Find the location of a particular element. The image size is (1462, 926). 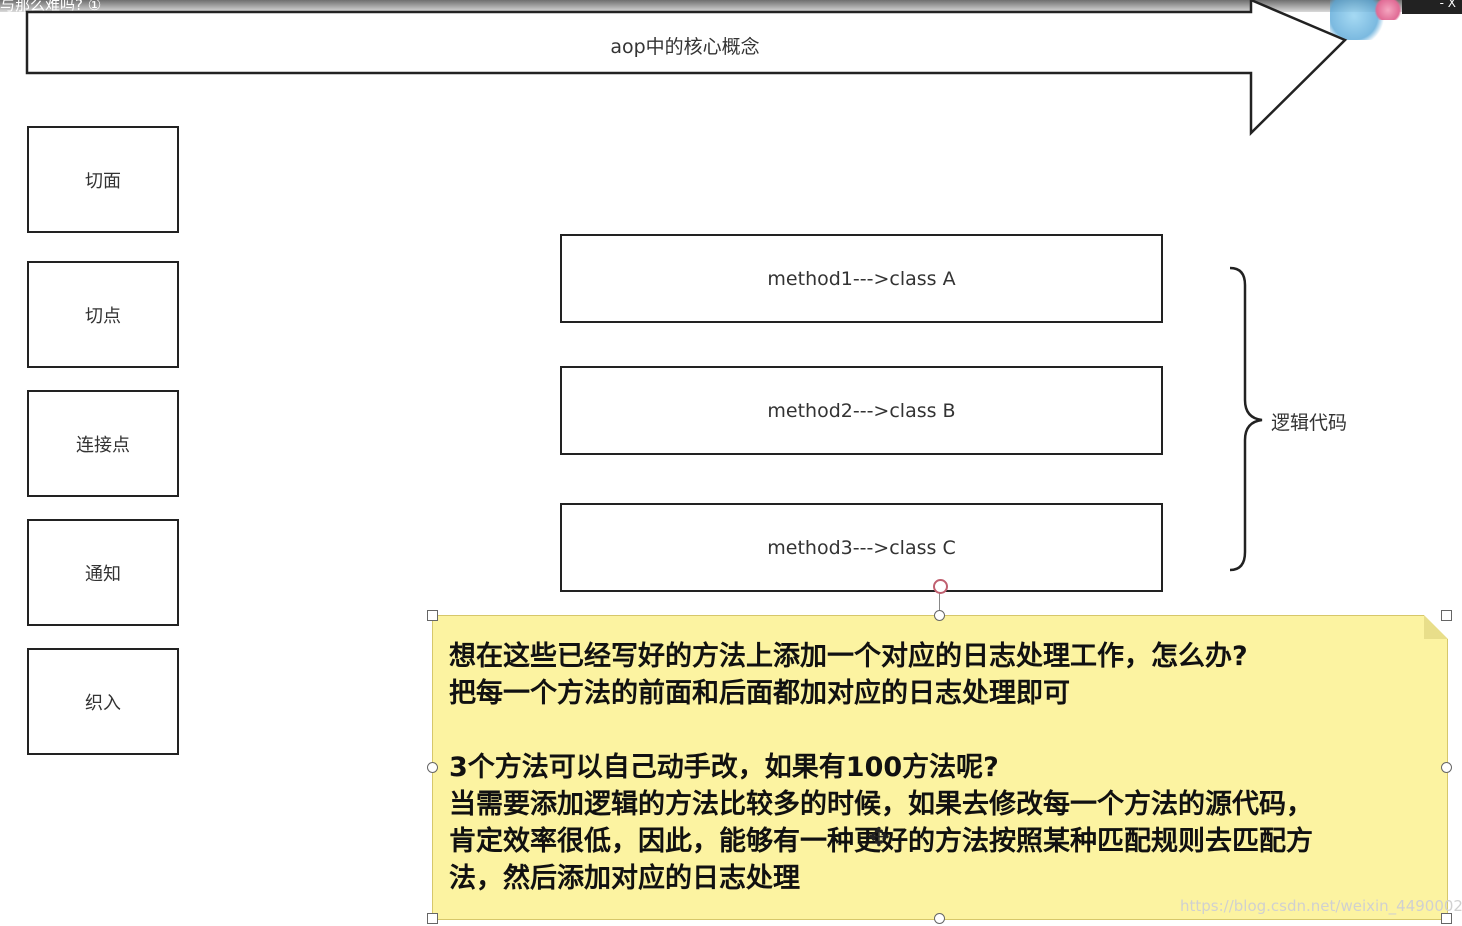

brace-label: 逻辑代码 is located at coordinates (1309, 423).